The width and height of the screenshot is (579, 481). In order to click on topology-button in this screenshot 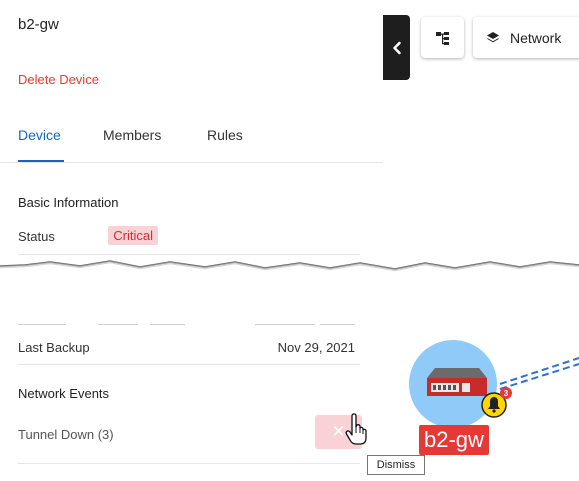, I will do `click(442, 37)`.